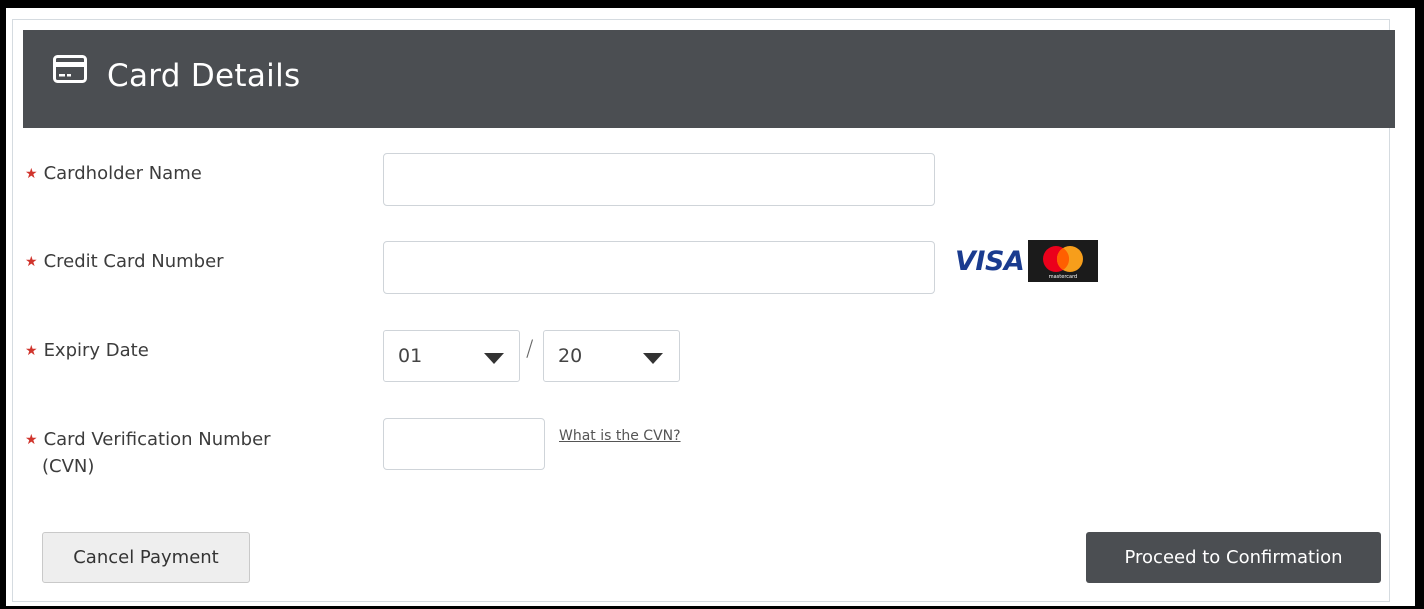 The width and height of the screenshot is (1424, 609). I want to click on cardholder-name-label: ★ Cardholder Name, so click(113, 174).